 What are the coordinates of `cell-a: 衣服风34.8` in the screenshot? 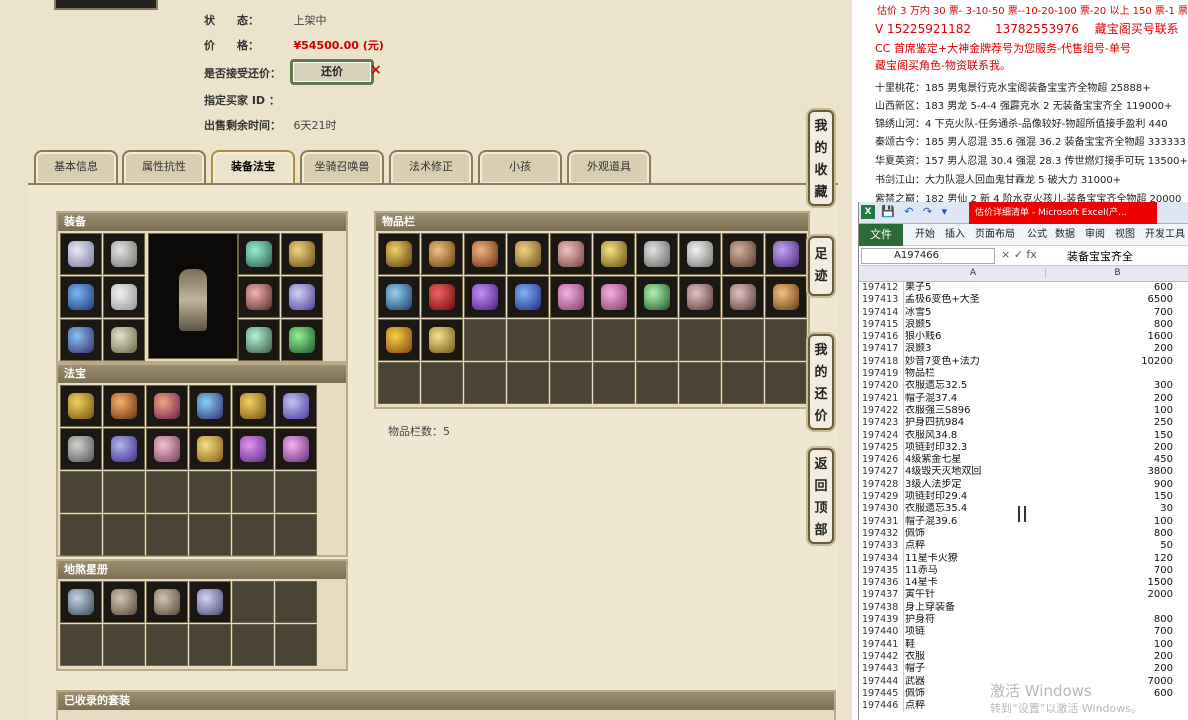 It's located at (975, 436).